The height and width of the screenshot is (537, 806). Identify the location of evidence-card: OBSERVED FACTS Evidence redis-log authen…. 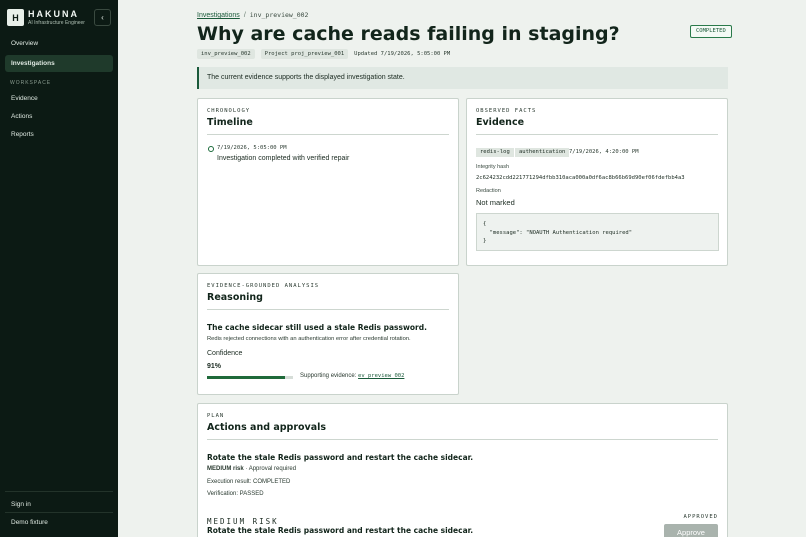
(597, 182).